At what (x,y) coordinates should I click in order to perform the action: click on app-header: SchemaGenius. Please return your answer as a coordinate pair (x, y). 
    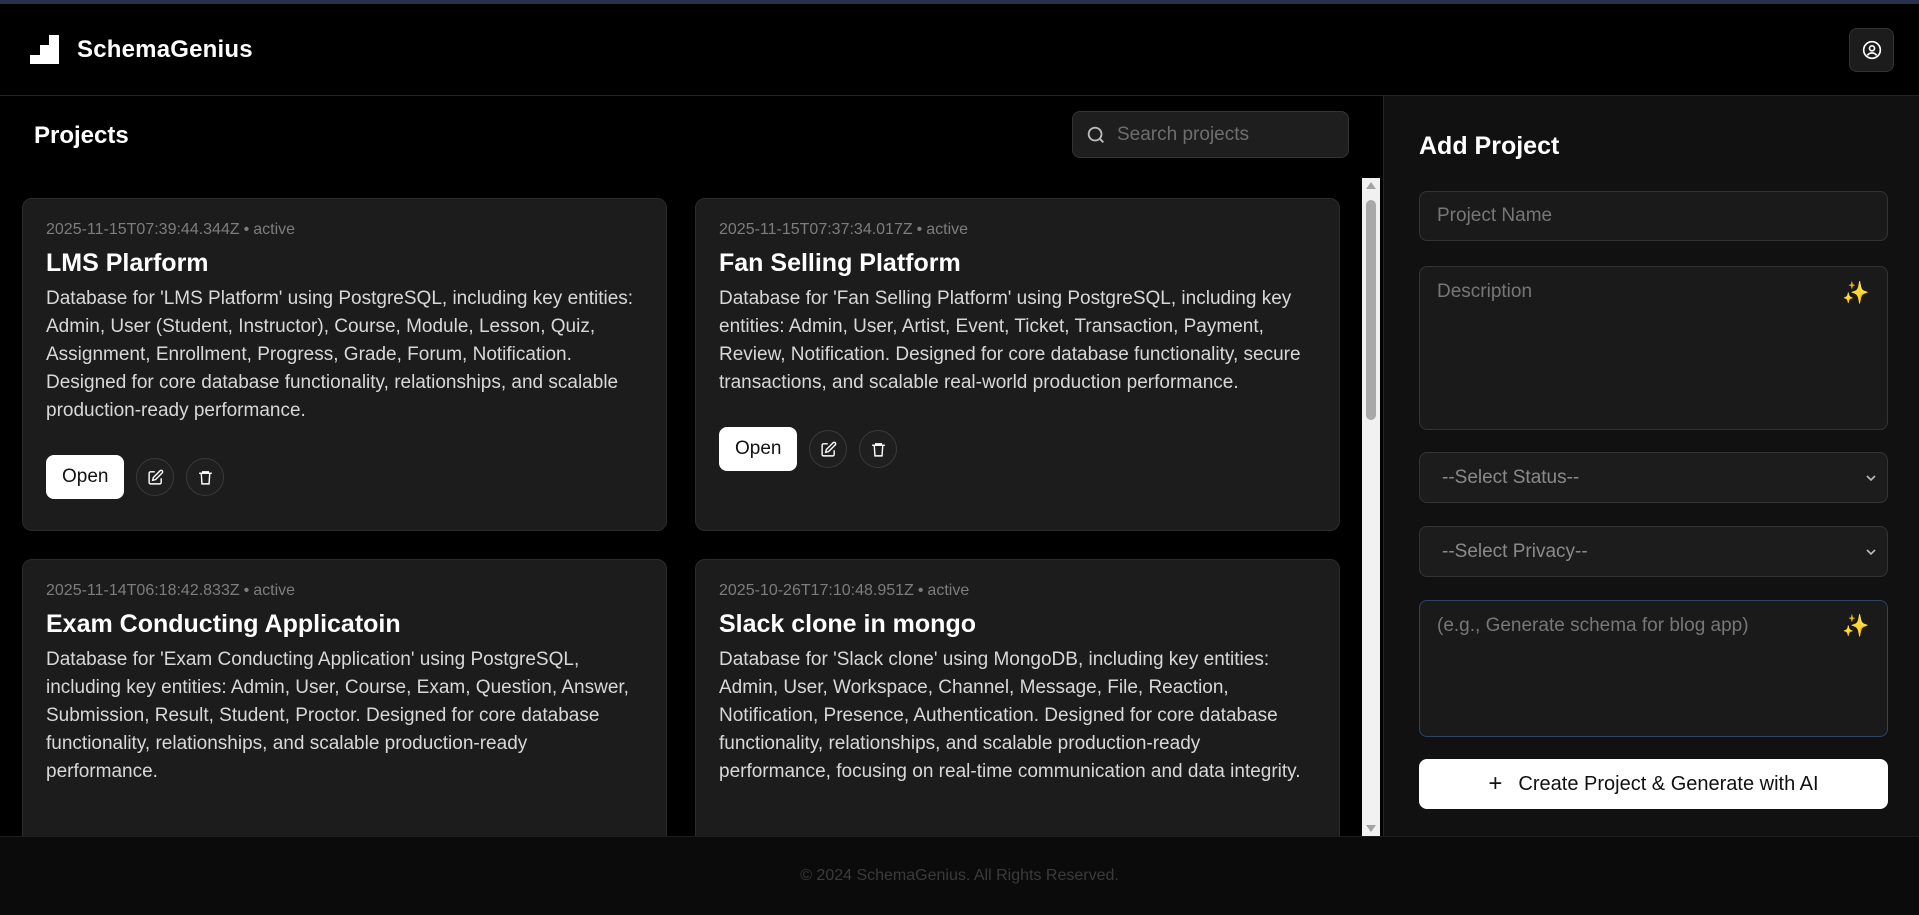
    Looking at the image, I should click on (959, 50).